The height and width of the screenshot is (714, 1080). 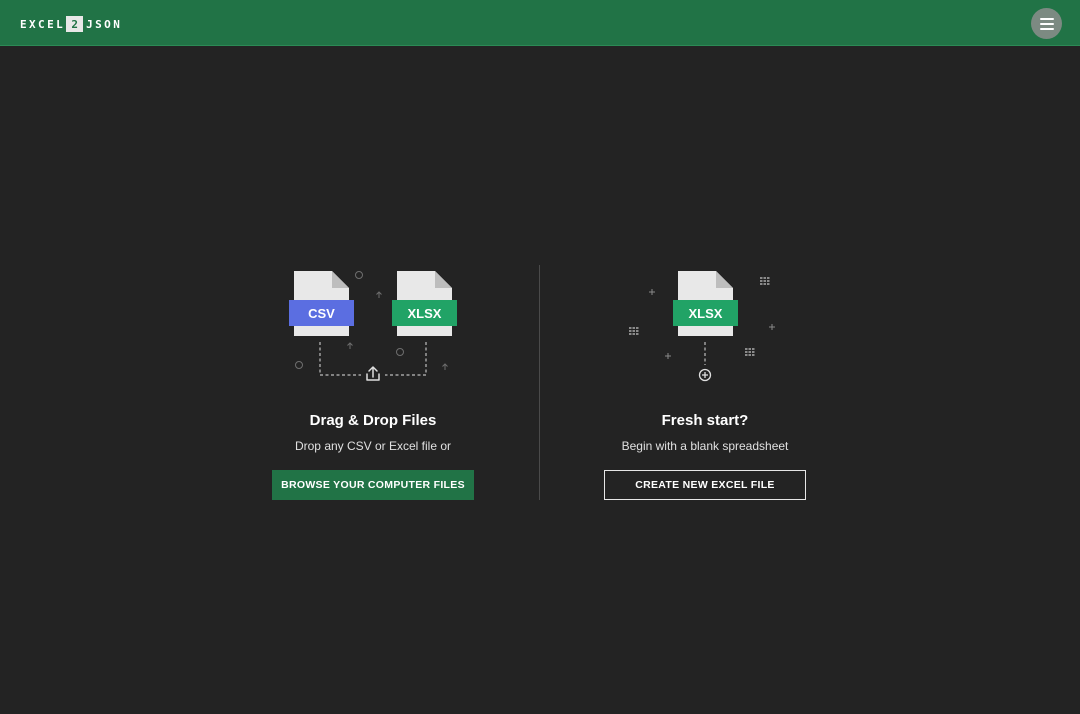 What do you see at coordinates (539, 382) in the screenshot?
I see `panel-divider` at bounding box center [539, 382].